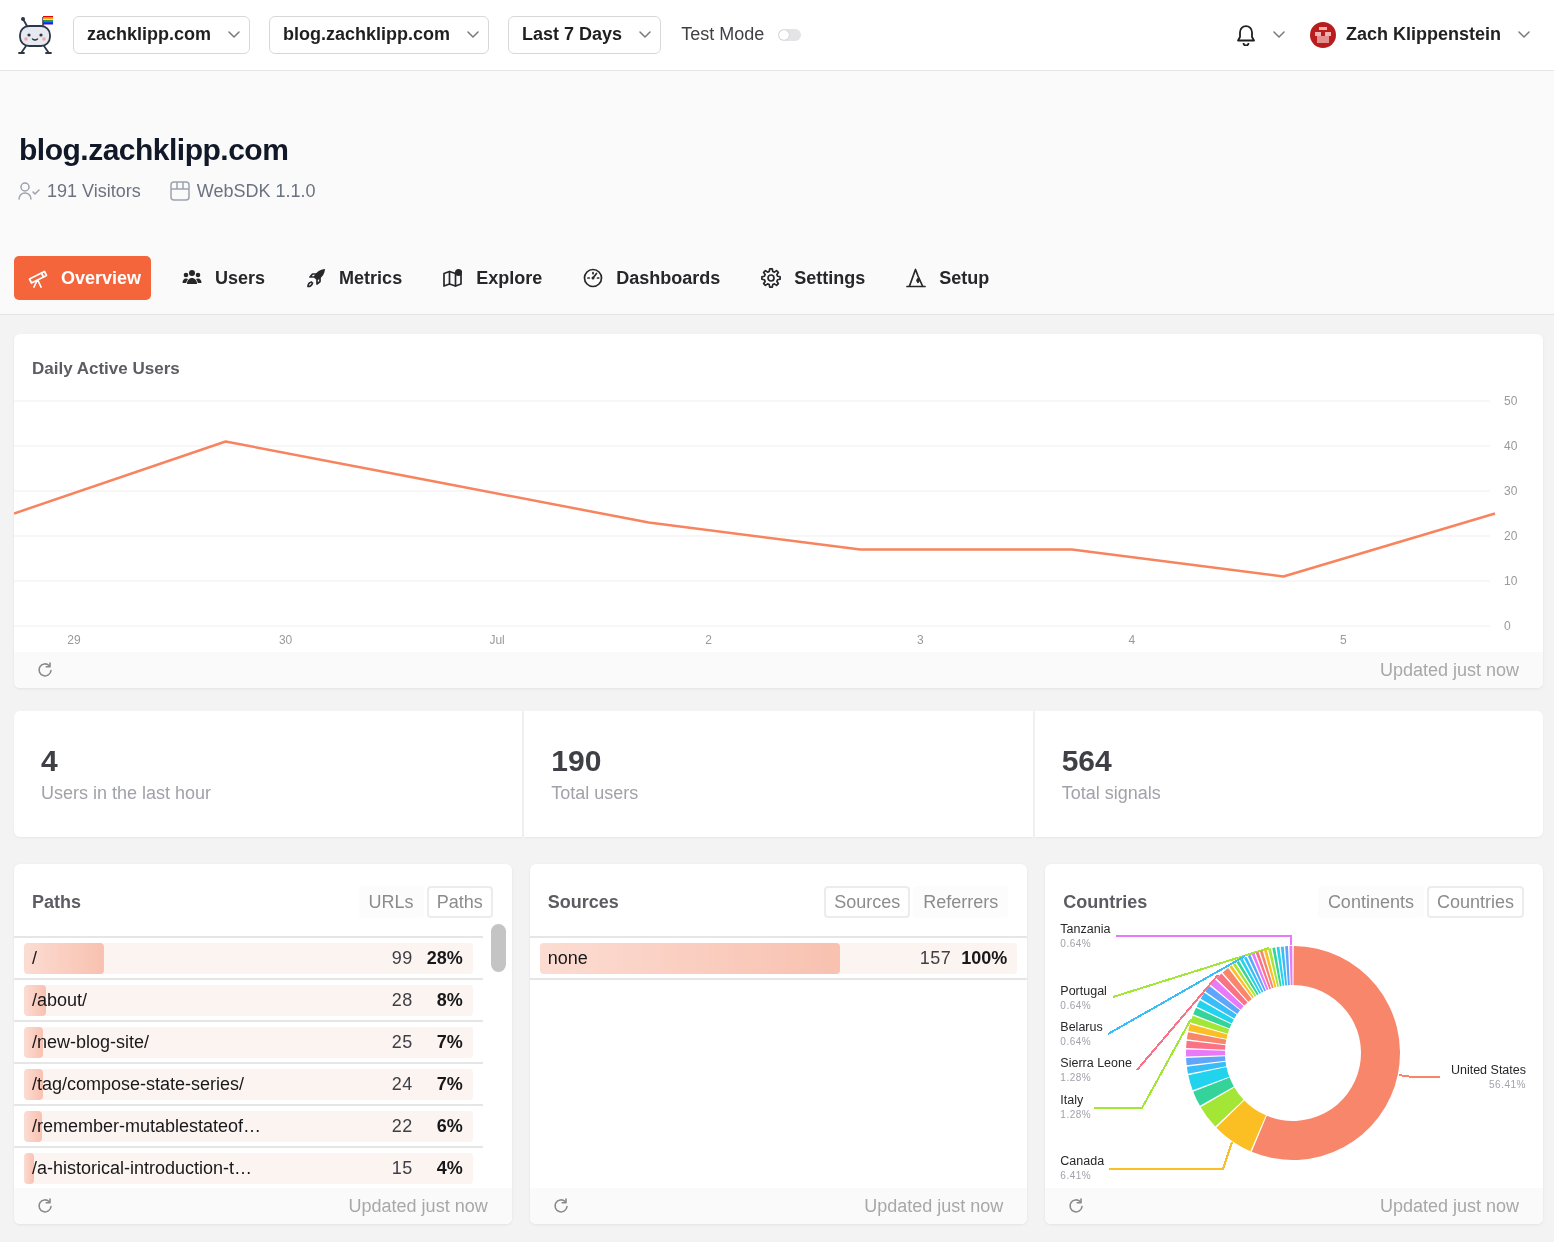 The image size is (1554, 1242). I want to click on count-value: 28, so click(402, 1000).